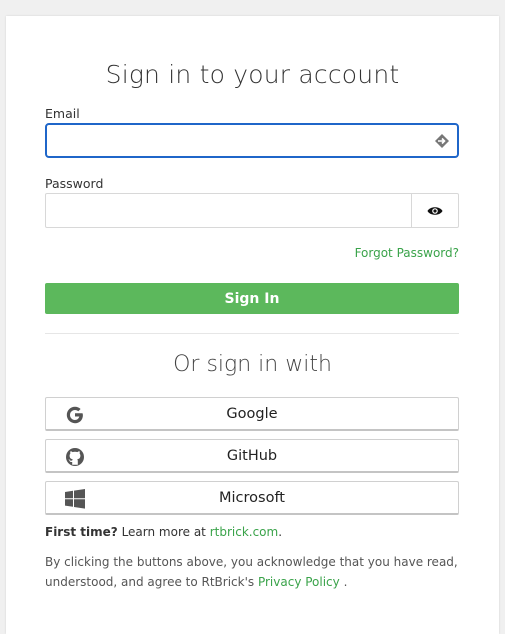 The height and width of the screenshot is (634, 505). I want to click on autofill-icon, so click(442, 141).